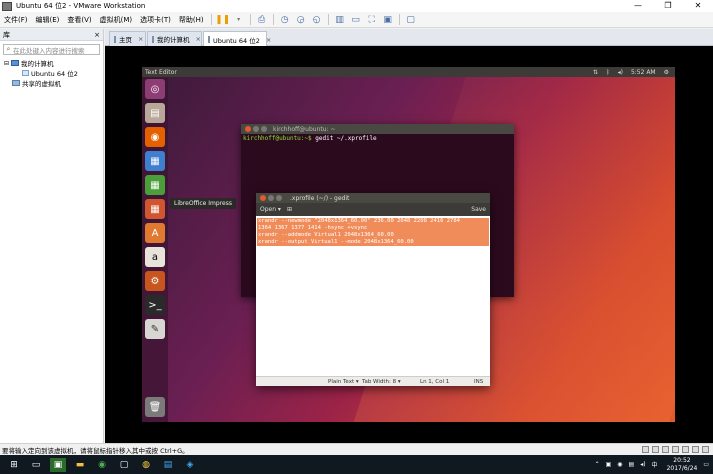 The height and width of the screenshot is (474, 713). Describe the element at coordinates (168, 465) in the screenshot. I see `app-icon: ▤` at that location.